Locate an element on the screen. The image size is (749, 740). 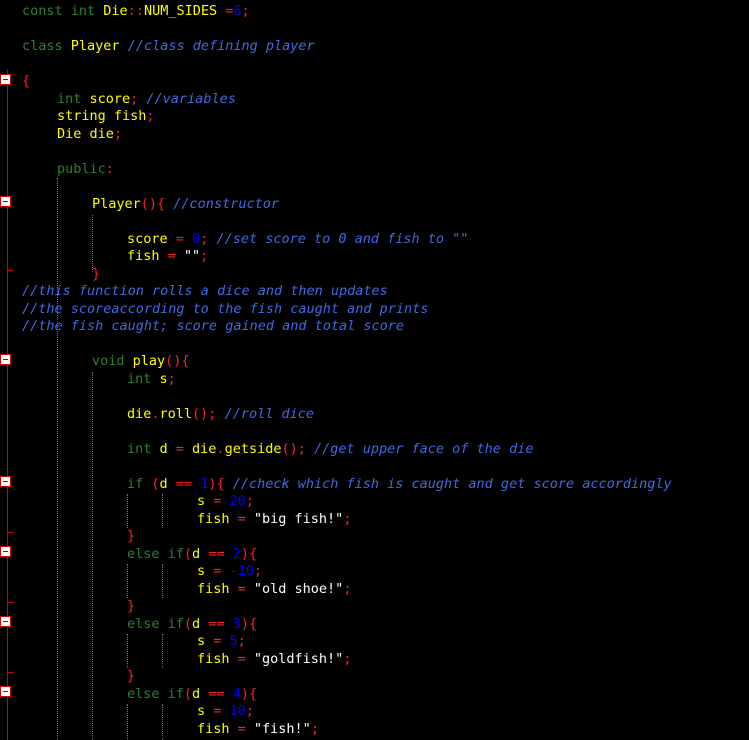
code-line: fish = "big fish!"; is located at coordinates (274, 519).